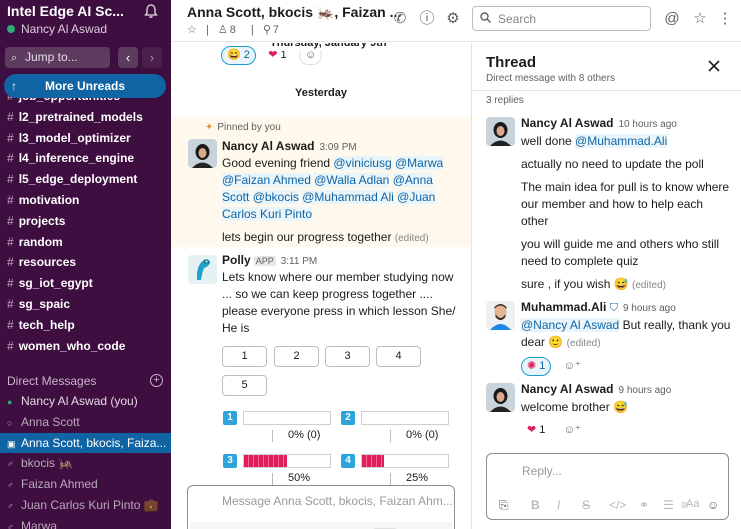 This screenshot has width=741, height=529. What do you see at coordinates (328, 47) in the screenshot?
I see `date-divider-pill: Thursday, January 9th` at bounding box center [328, 47].